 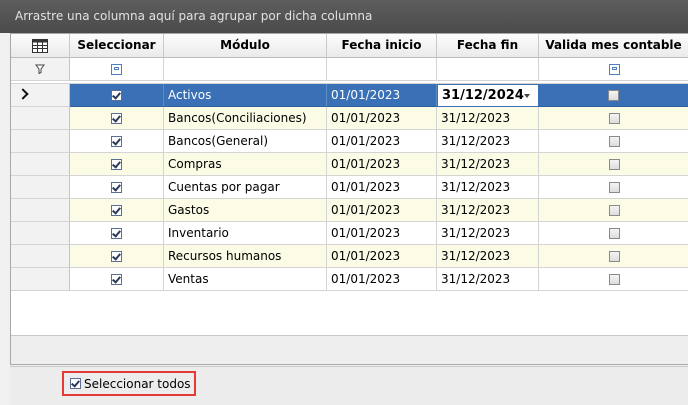 I want to click on table-row: Cuentas por pagar 01/01/2023 31/12/2023, so click(x=349, y=187).